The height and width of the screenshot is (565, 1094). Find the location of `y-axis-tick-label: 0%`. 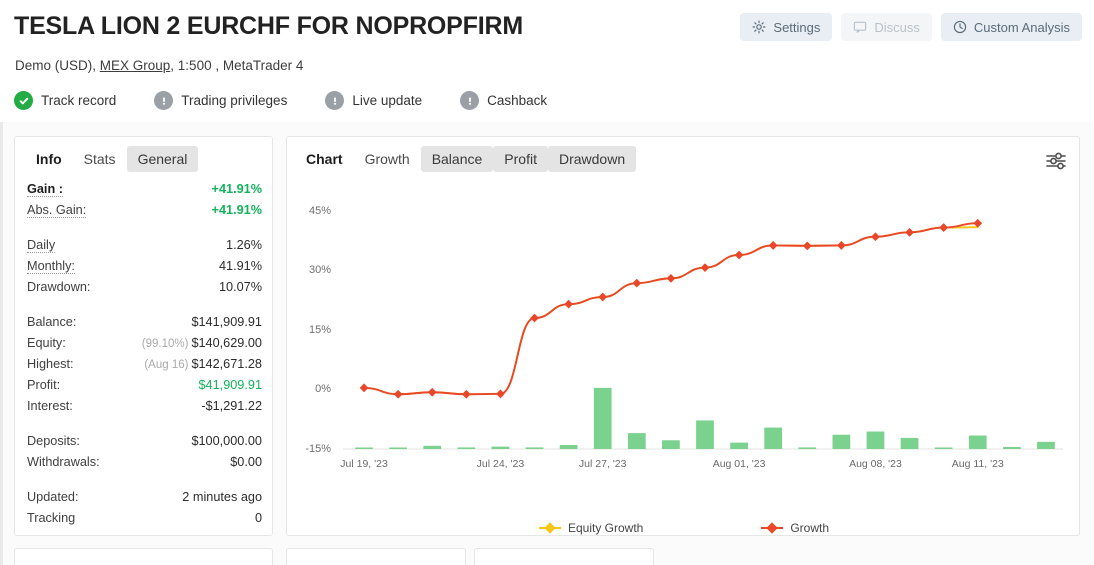

y-axis-tick-label: 0% is located at coordinates (323, 389).